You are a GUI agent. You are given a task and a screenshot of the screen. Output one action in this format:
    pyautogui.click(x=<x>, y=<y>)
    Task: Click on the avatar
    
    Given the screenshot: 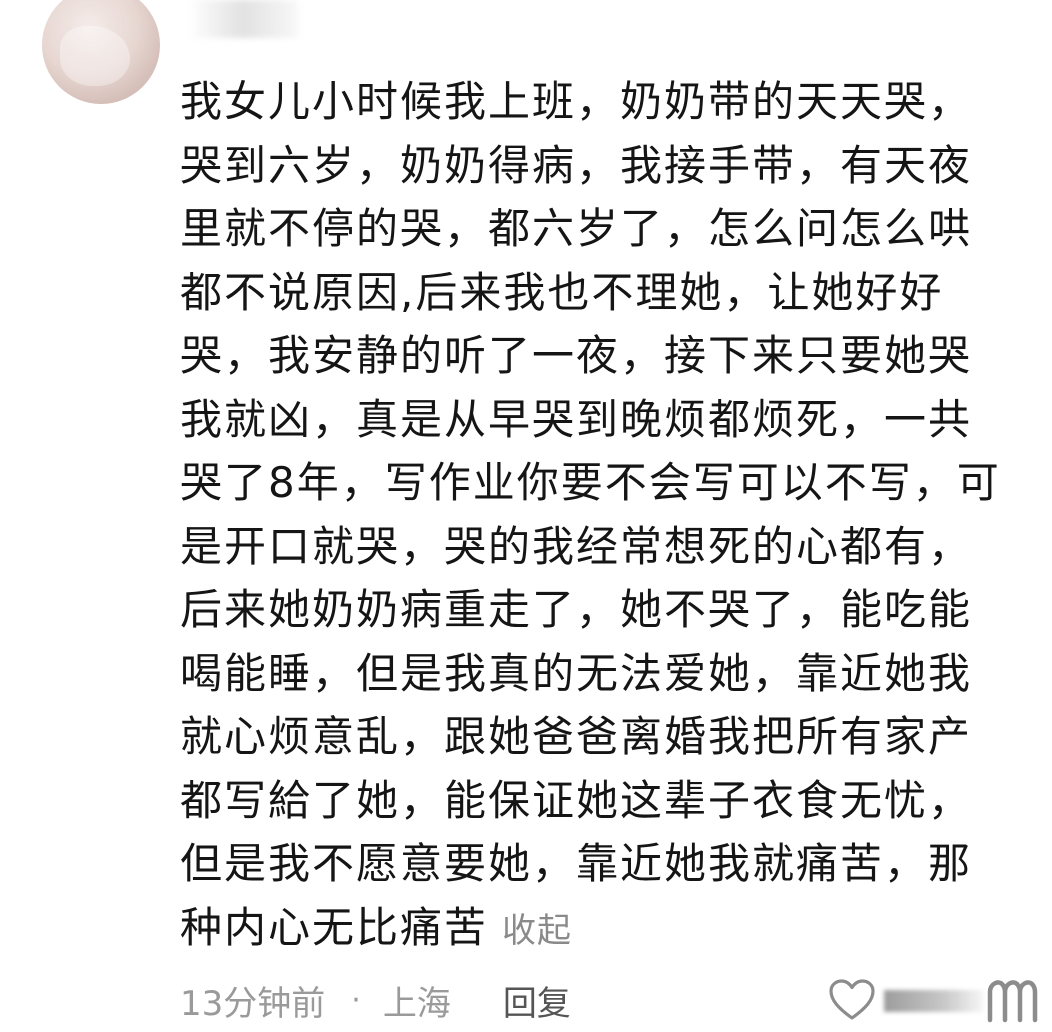 What is the action you would take?
    pyautogui.click(x=101, y=52)
    